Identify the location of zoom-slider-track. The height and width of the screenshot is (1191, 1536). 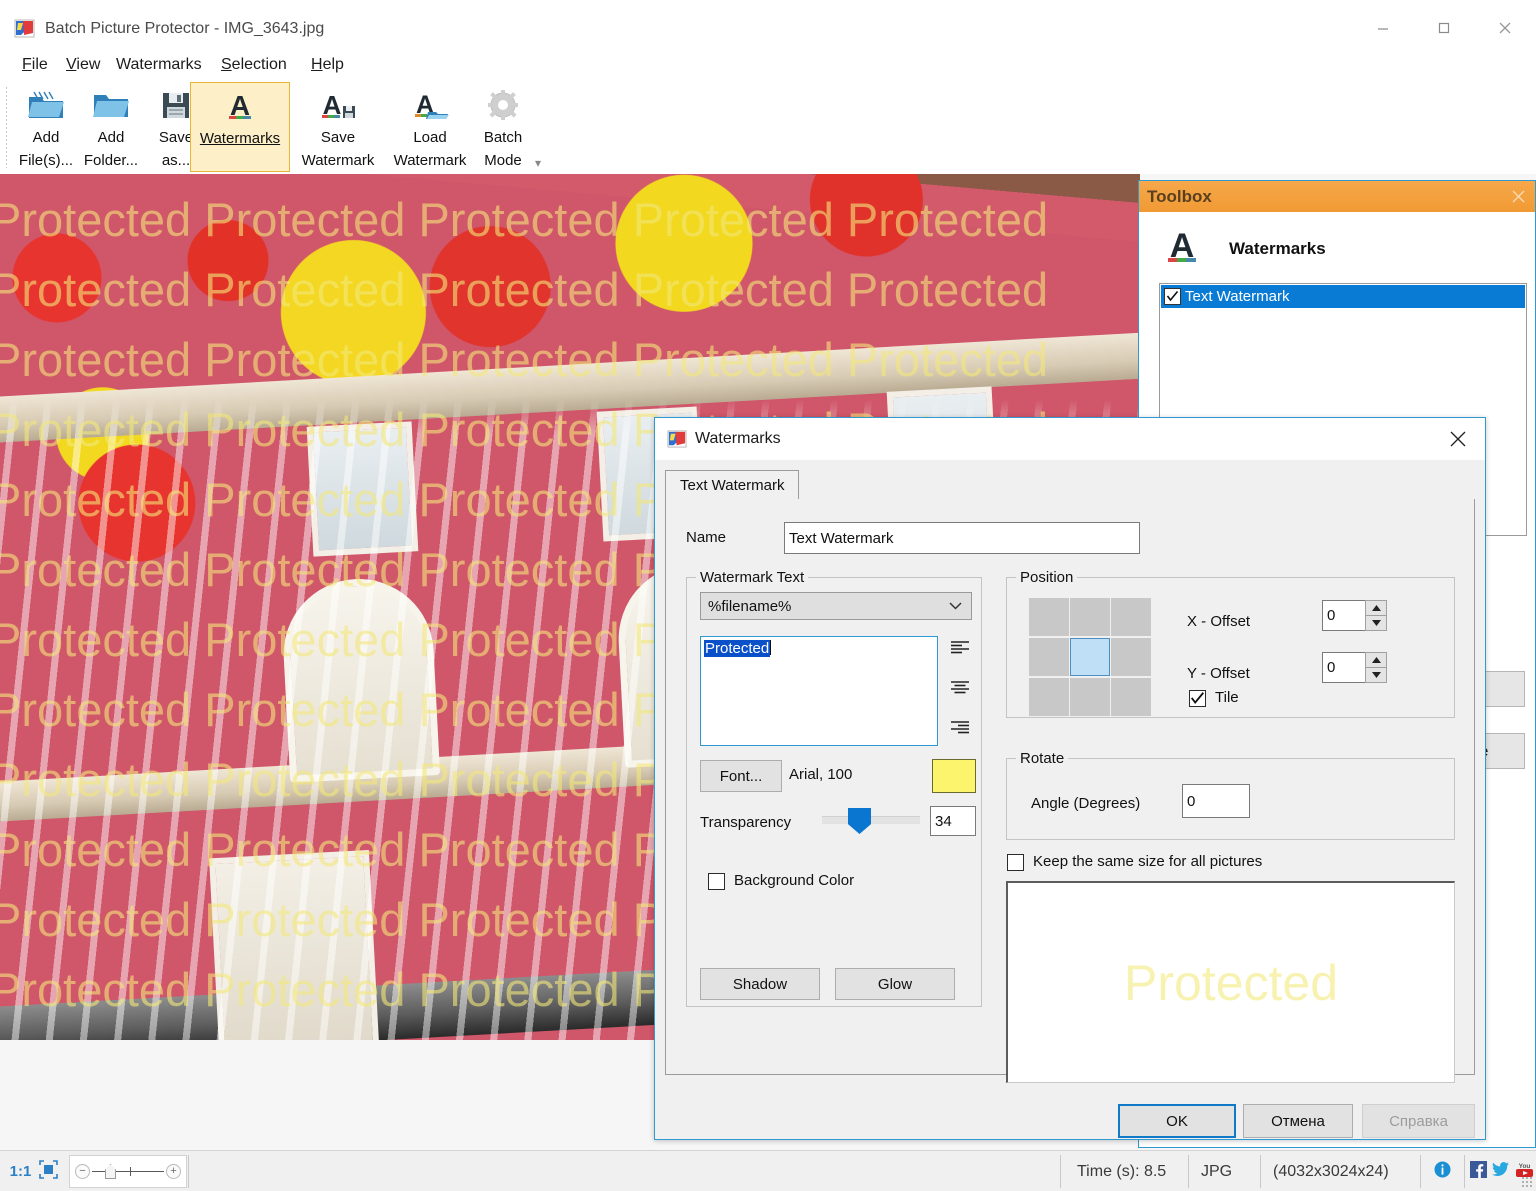
(128, 1171).